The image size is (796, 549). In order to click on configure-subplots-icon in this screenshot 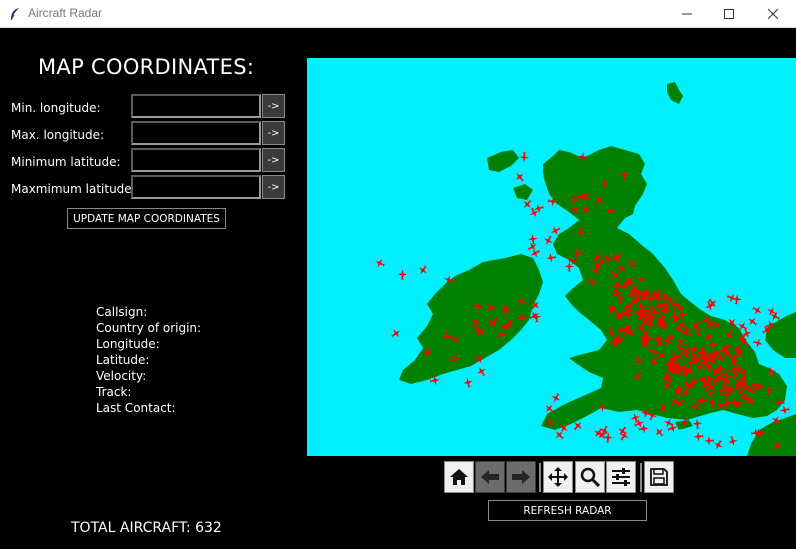, I will do `click(621, 477)`.